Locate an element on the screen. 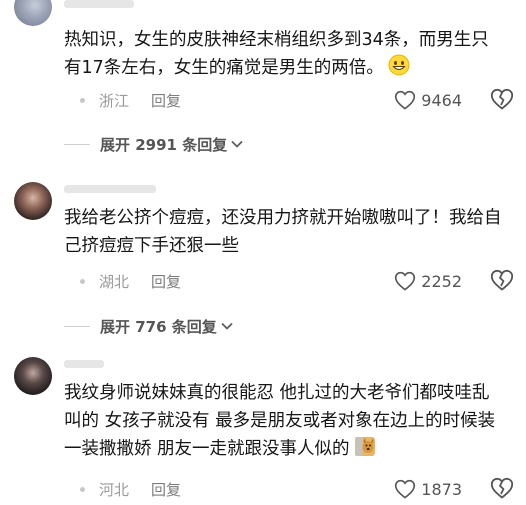  dog-peeking-emoji is located at coordinates (365, 450).